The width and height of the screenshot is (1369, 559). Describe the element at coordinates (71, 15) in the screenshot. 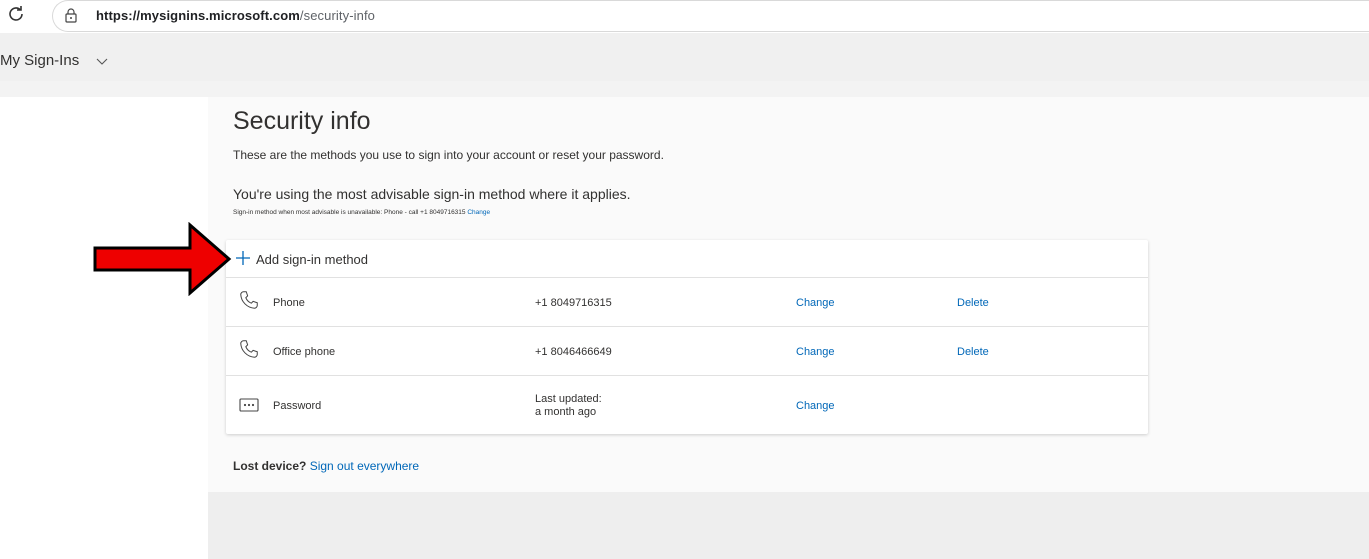

I see `lock-icon` at that location.